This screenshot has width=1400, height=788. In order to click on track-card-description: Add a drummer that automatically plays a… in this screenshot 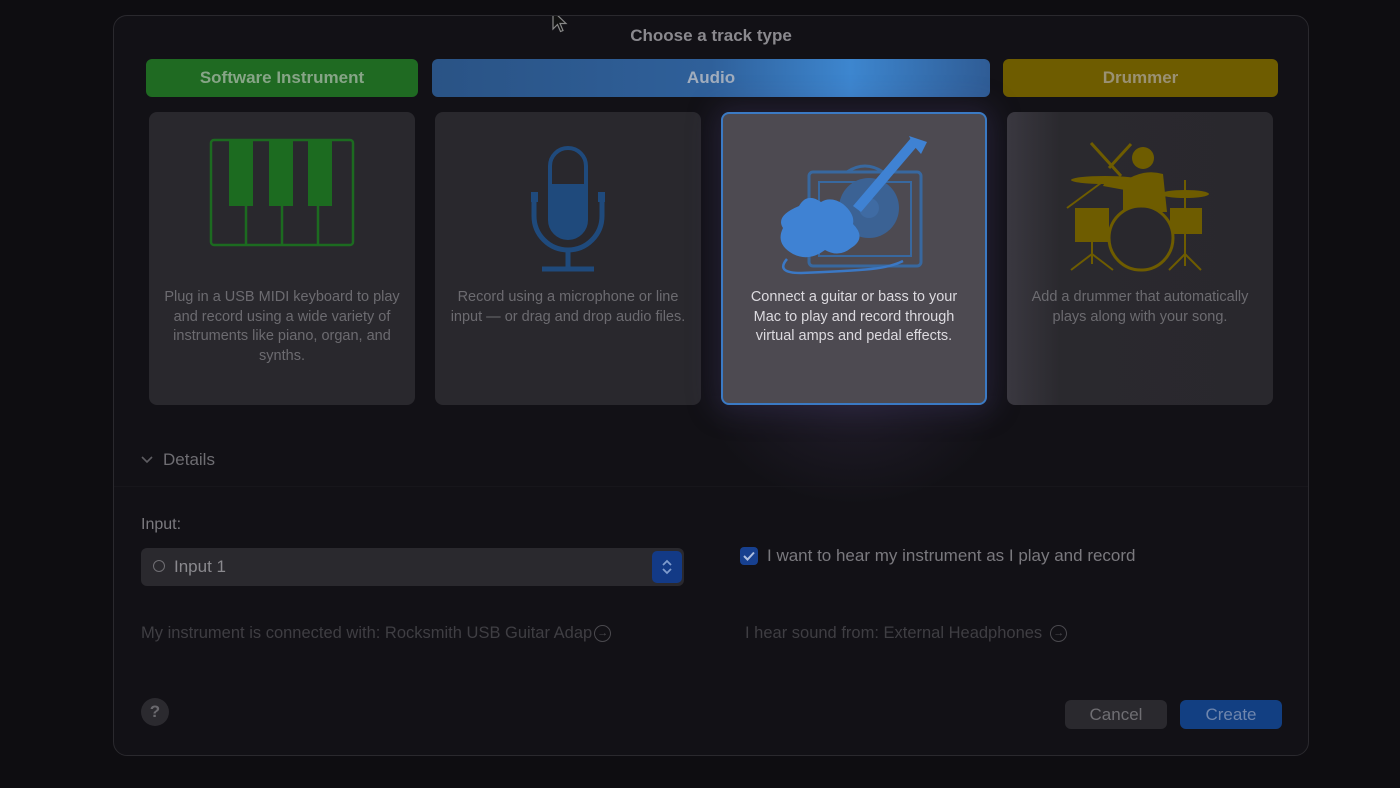, I will do `click(1140, 307)`.